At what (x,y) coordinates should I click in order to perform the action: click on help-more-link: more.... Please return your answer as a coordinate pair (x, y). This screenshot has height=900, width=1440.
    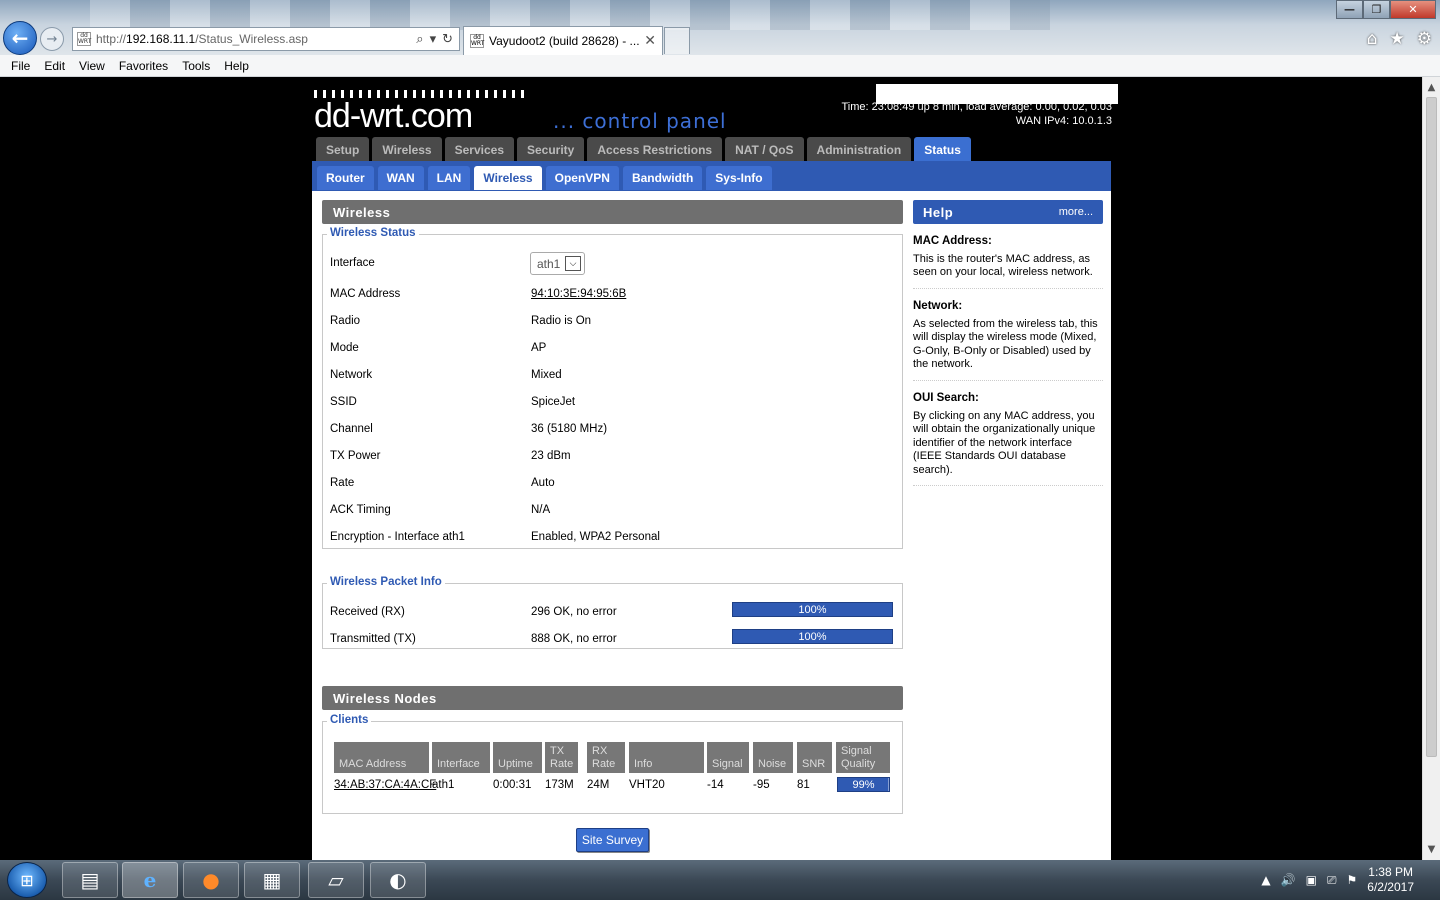
    Looking at the image, I should click on (1076, 212).